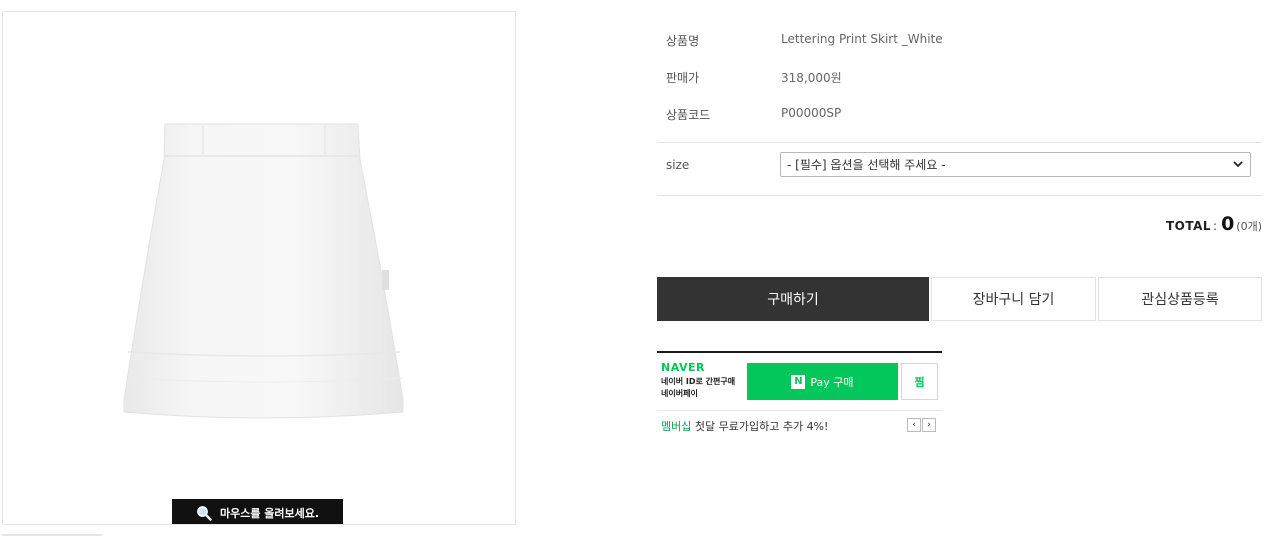  What do you see at coordinates (1015, 164) in the screenshot?
I see `size-select: - [필수] 옵션을 선택해 주세요 -` at bounding box center [1015, 164].